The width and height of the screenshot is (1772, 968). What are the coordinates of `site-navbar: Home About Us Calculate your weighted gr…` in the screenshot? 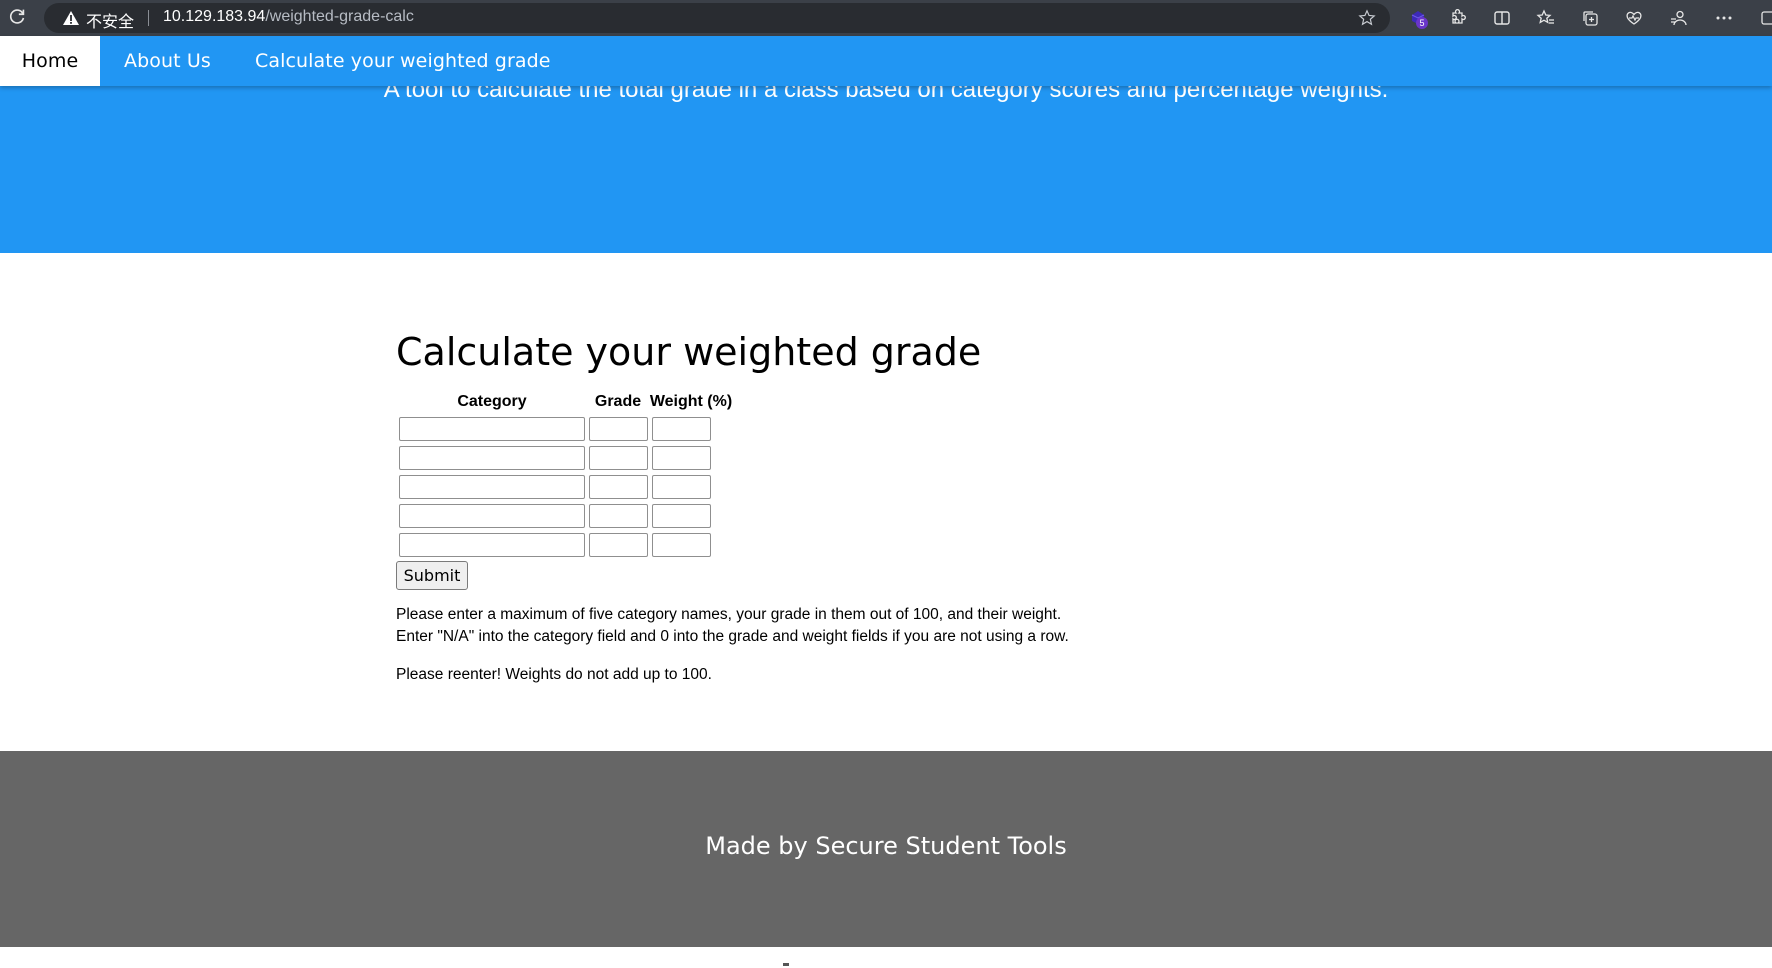 It's located at (886, 61).